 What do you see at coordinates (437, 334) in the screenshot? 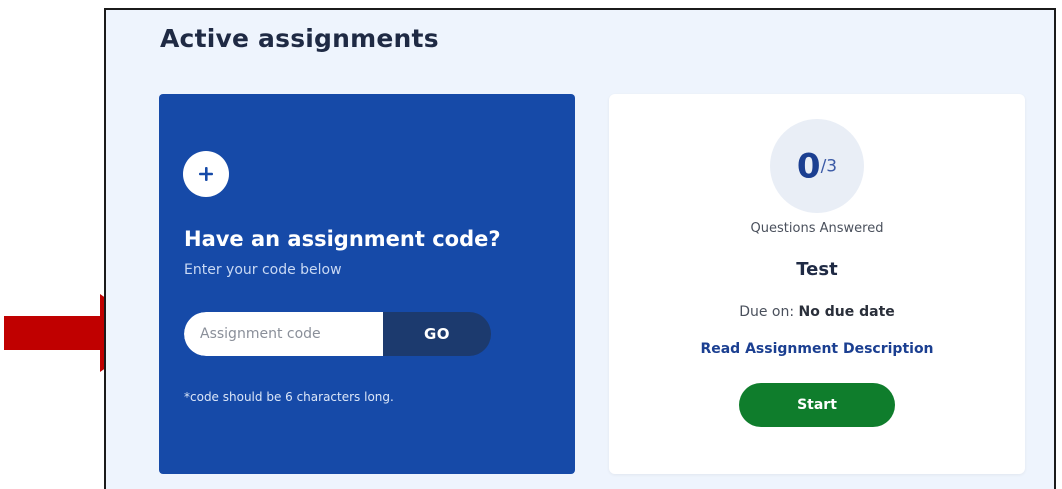
I see `go-button: GO` at bounding box center [437, 334].